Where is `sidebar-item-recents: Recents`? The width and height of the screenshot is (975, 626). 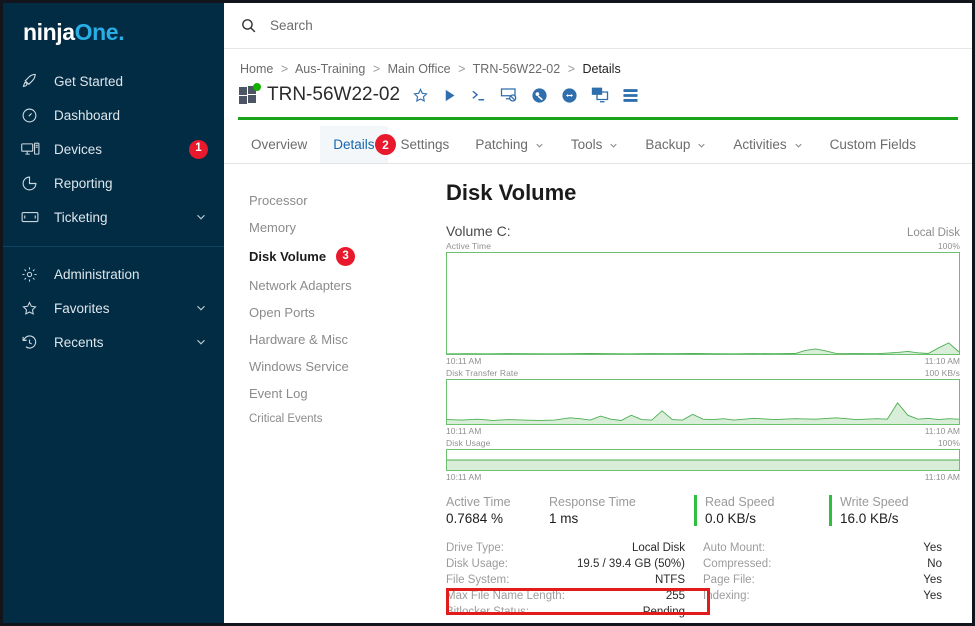 sidebar-item-recents: Recents is located at coordinates (113, 342).